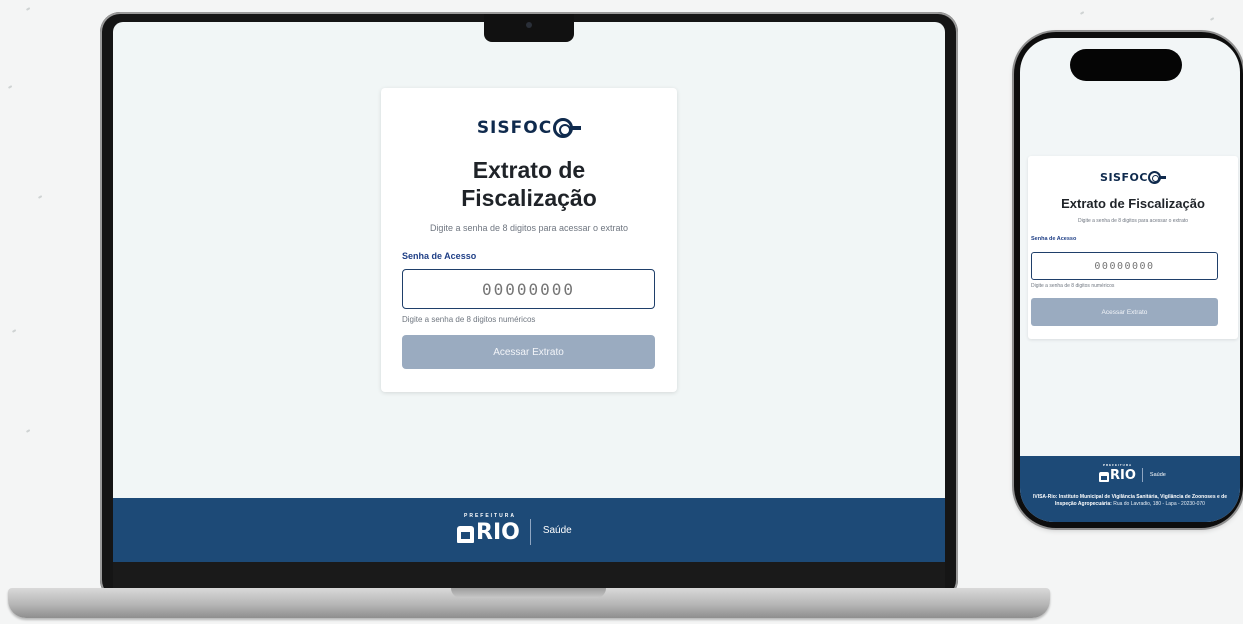 This screenshot has height=624, width=1243. What do you see at coordinates (529, 25) in the screenshot?
I see `camera-icon` at bounding box center [529, 25].